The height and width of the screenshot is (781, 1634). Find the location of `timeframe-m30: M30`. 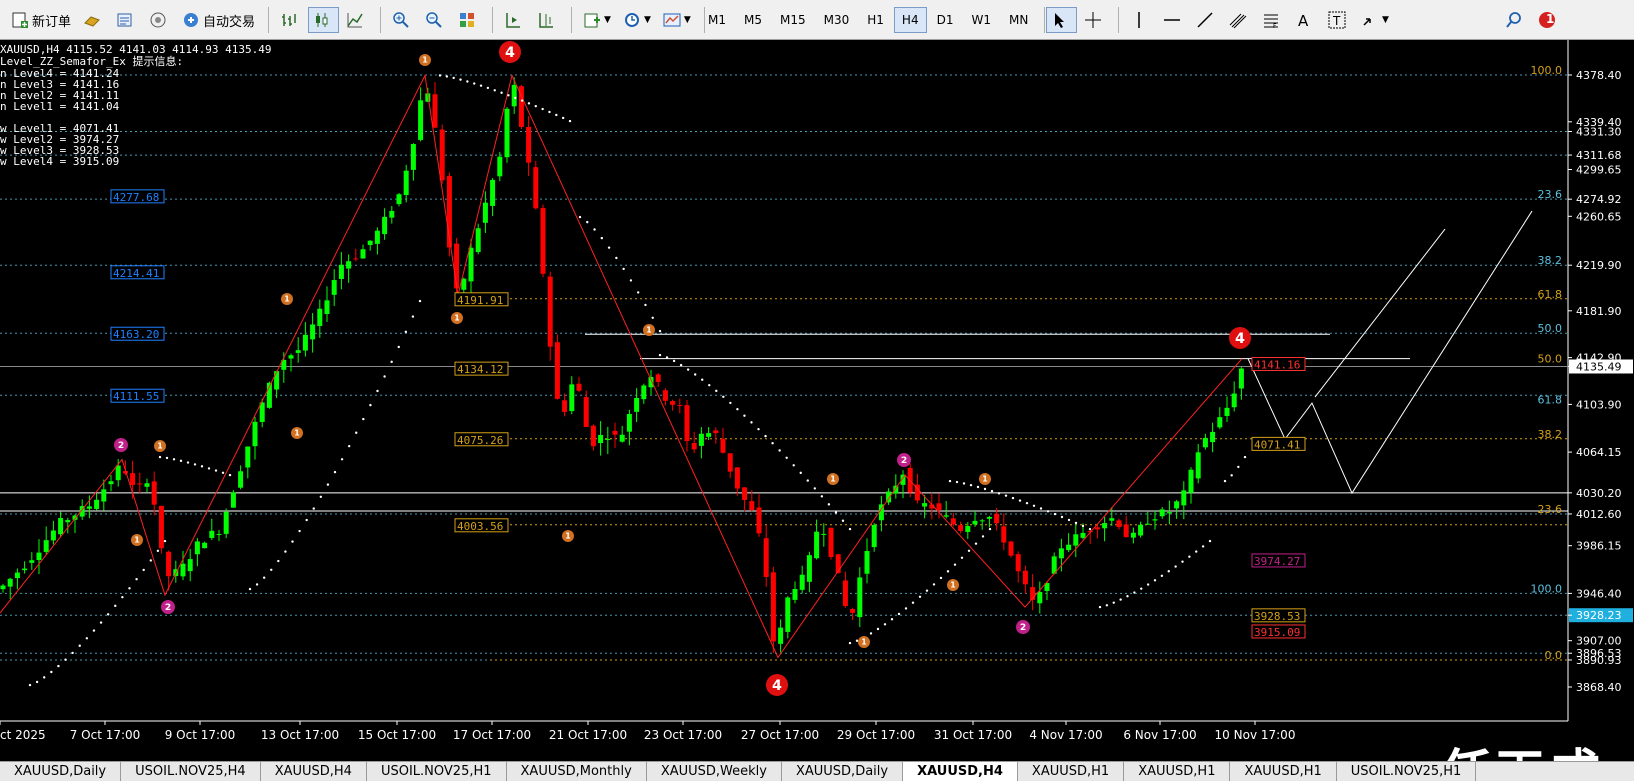

timeframe-m30: M30 is located at coordinates (837, 20).